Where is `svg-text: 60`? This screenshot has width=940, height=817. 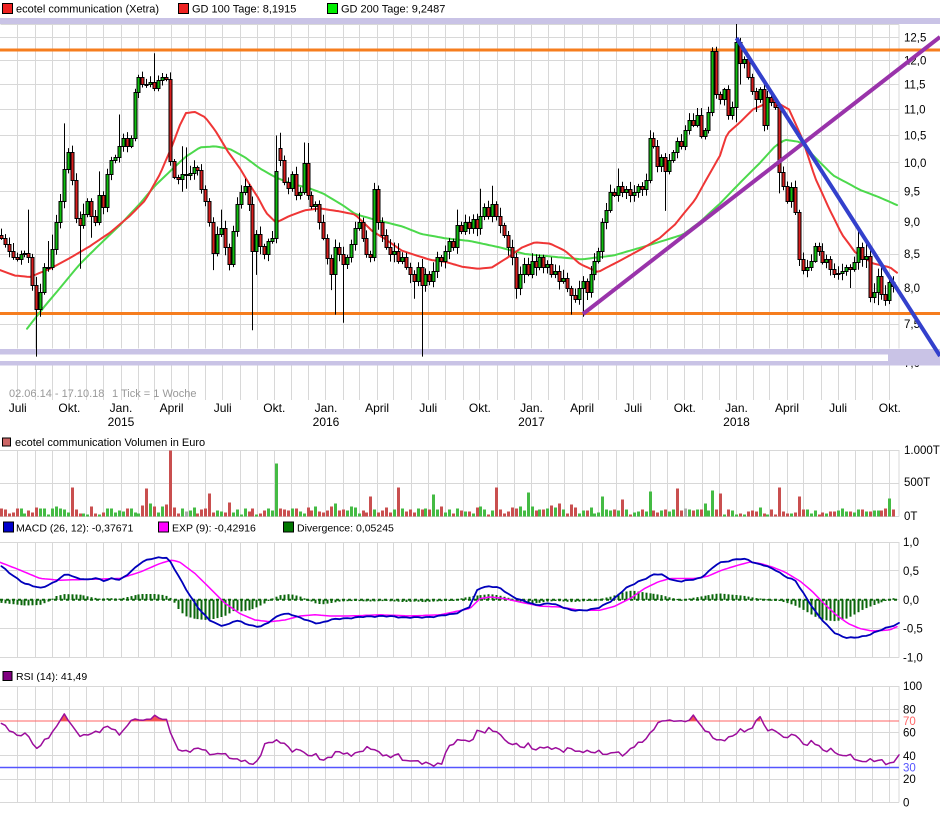
svg-text: 60 is located at coordinates (909, 734).